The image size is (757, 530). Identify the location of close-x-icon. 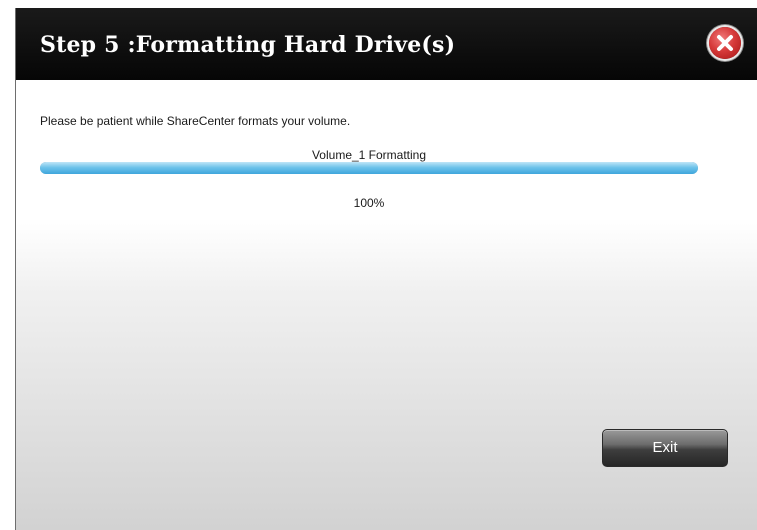
(725, 43).